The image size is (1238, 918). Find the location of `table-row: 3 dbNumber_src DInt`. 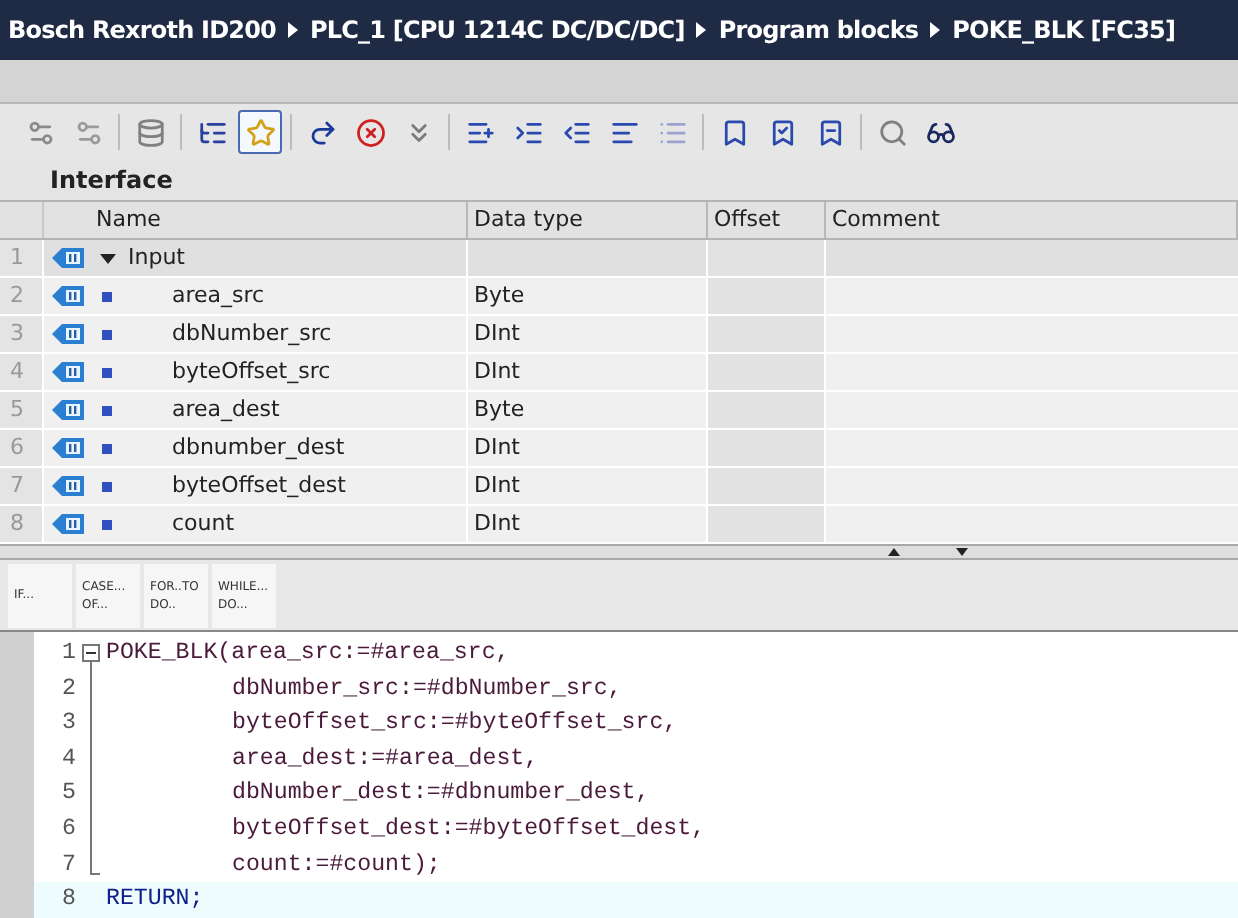

table-row: 3 dbNumber_src DInt is located at coordinates (619, 335).